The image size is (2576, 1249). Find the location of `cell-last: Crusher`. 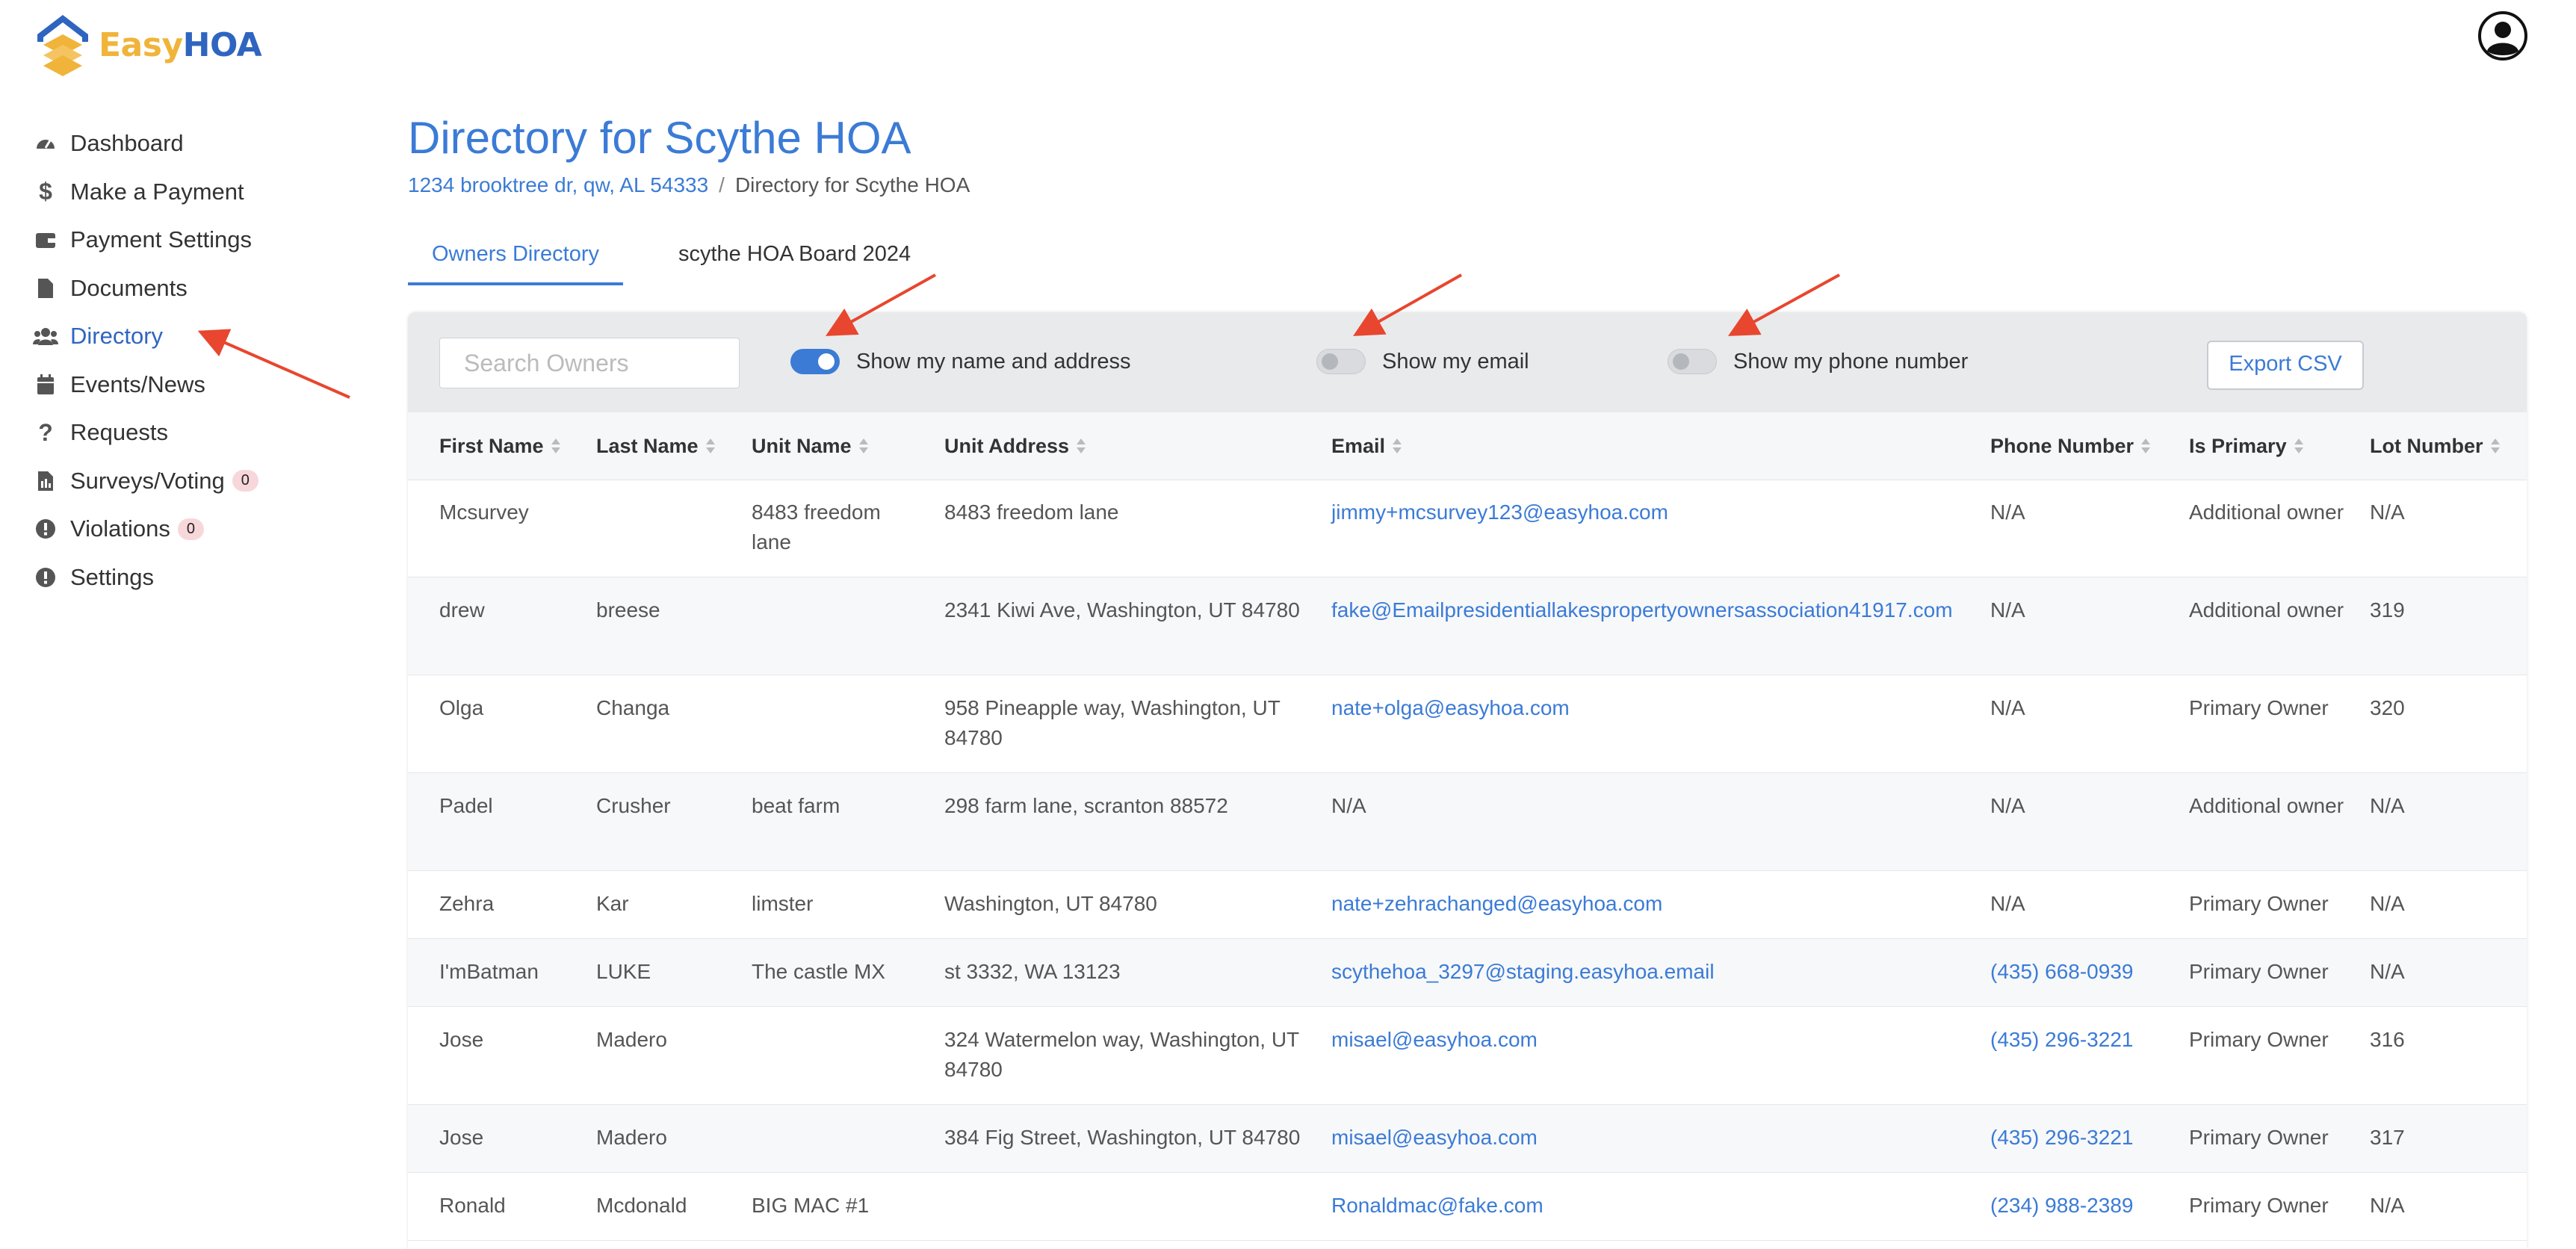

cell-last: Crusher is located at coordinates (633, 805).